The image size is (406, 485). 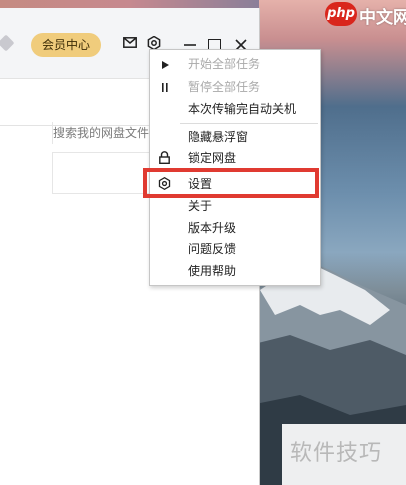 I want to click on menu-item-auto-shutdown: 本次传输完自动关机, so click(x=242, y=109).